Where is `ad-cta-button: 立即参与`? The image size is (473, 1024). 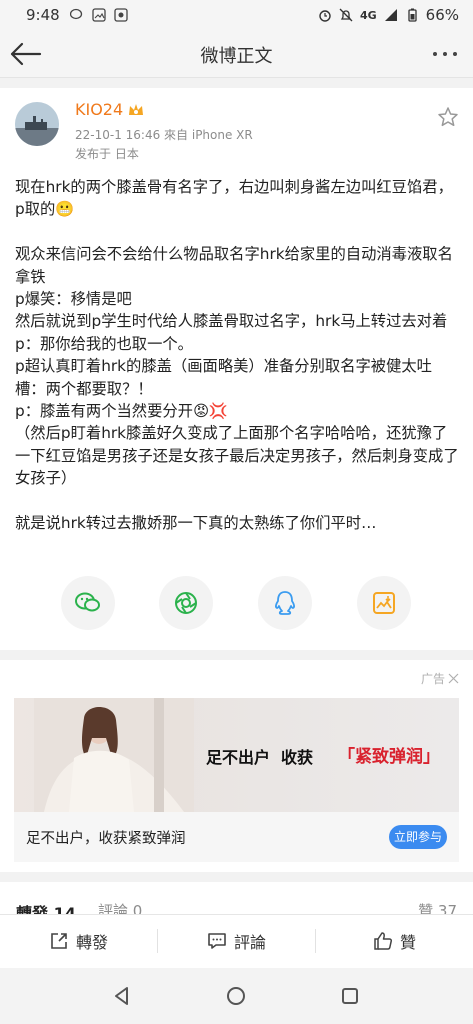
ad-cta-button: 立即参与 is located at coordinates (418, 837).